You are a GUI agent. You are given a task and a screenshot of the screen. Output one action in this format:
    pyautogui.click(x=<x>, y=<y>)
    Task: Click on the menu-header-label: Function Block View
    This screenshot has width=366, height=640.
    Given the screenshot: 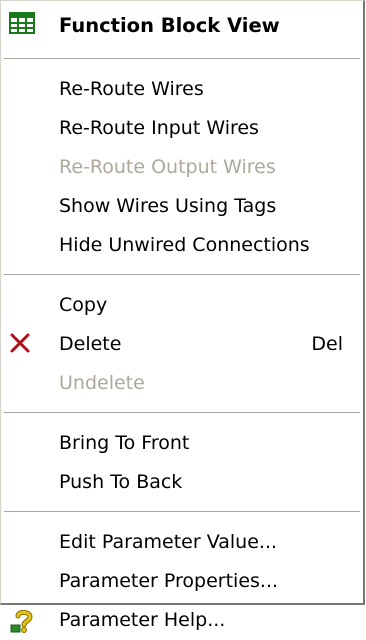 What is the action you would take?
    pyautogui.click(x=169, y=25)
    